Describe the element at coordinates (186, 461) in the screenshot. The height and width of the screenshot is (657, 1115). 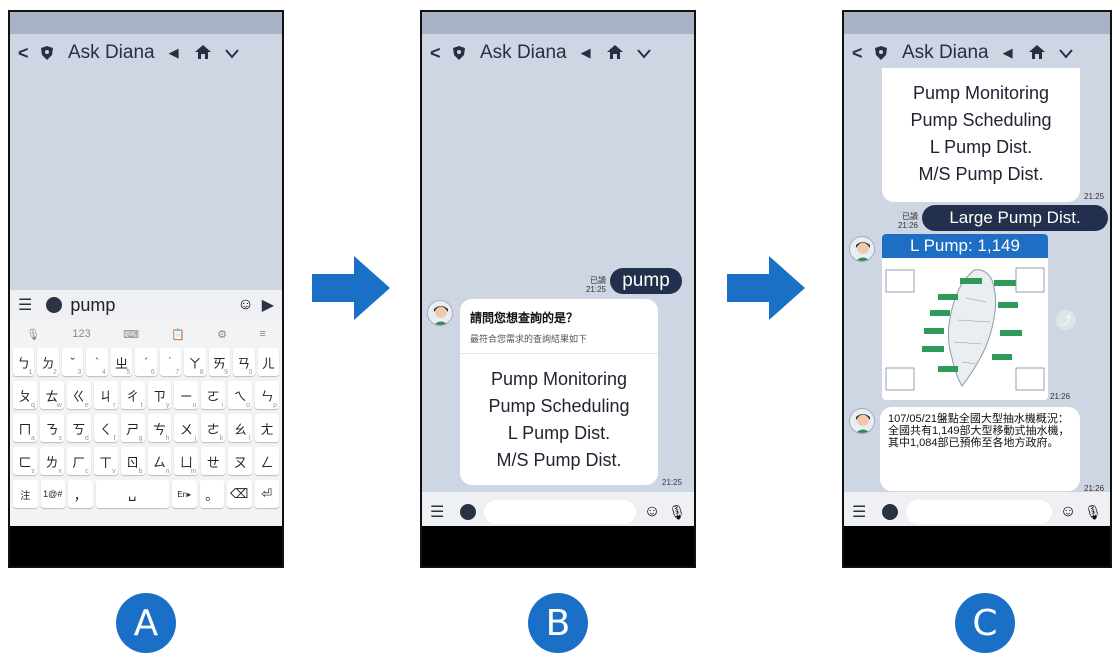
I see `keyboard-key: ㄩm` at that location.